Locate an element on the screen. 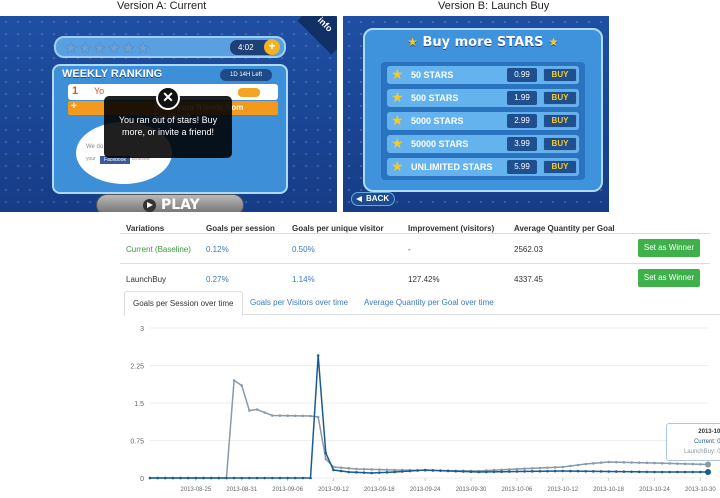 This screenshot has height=498, width=720. tooltip-current: Current: 0.12 is located at coordinates (706, 442).